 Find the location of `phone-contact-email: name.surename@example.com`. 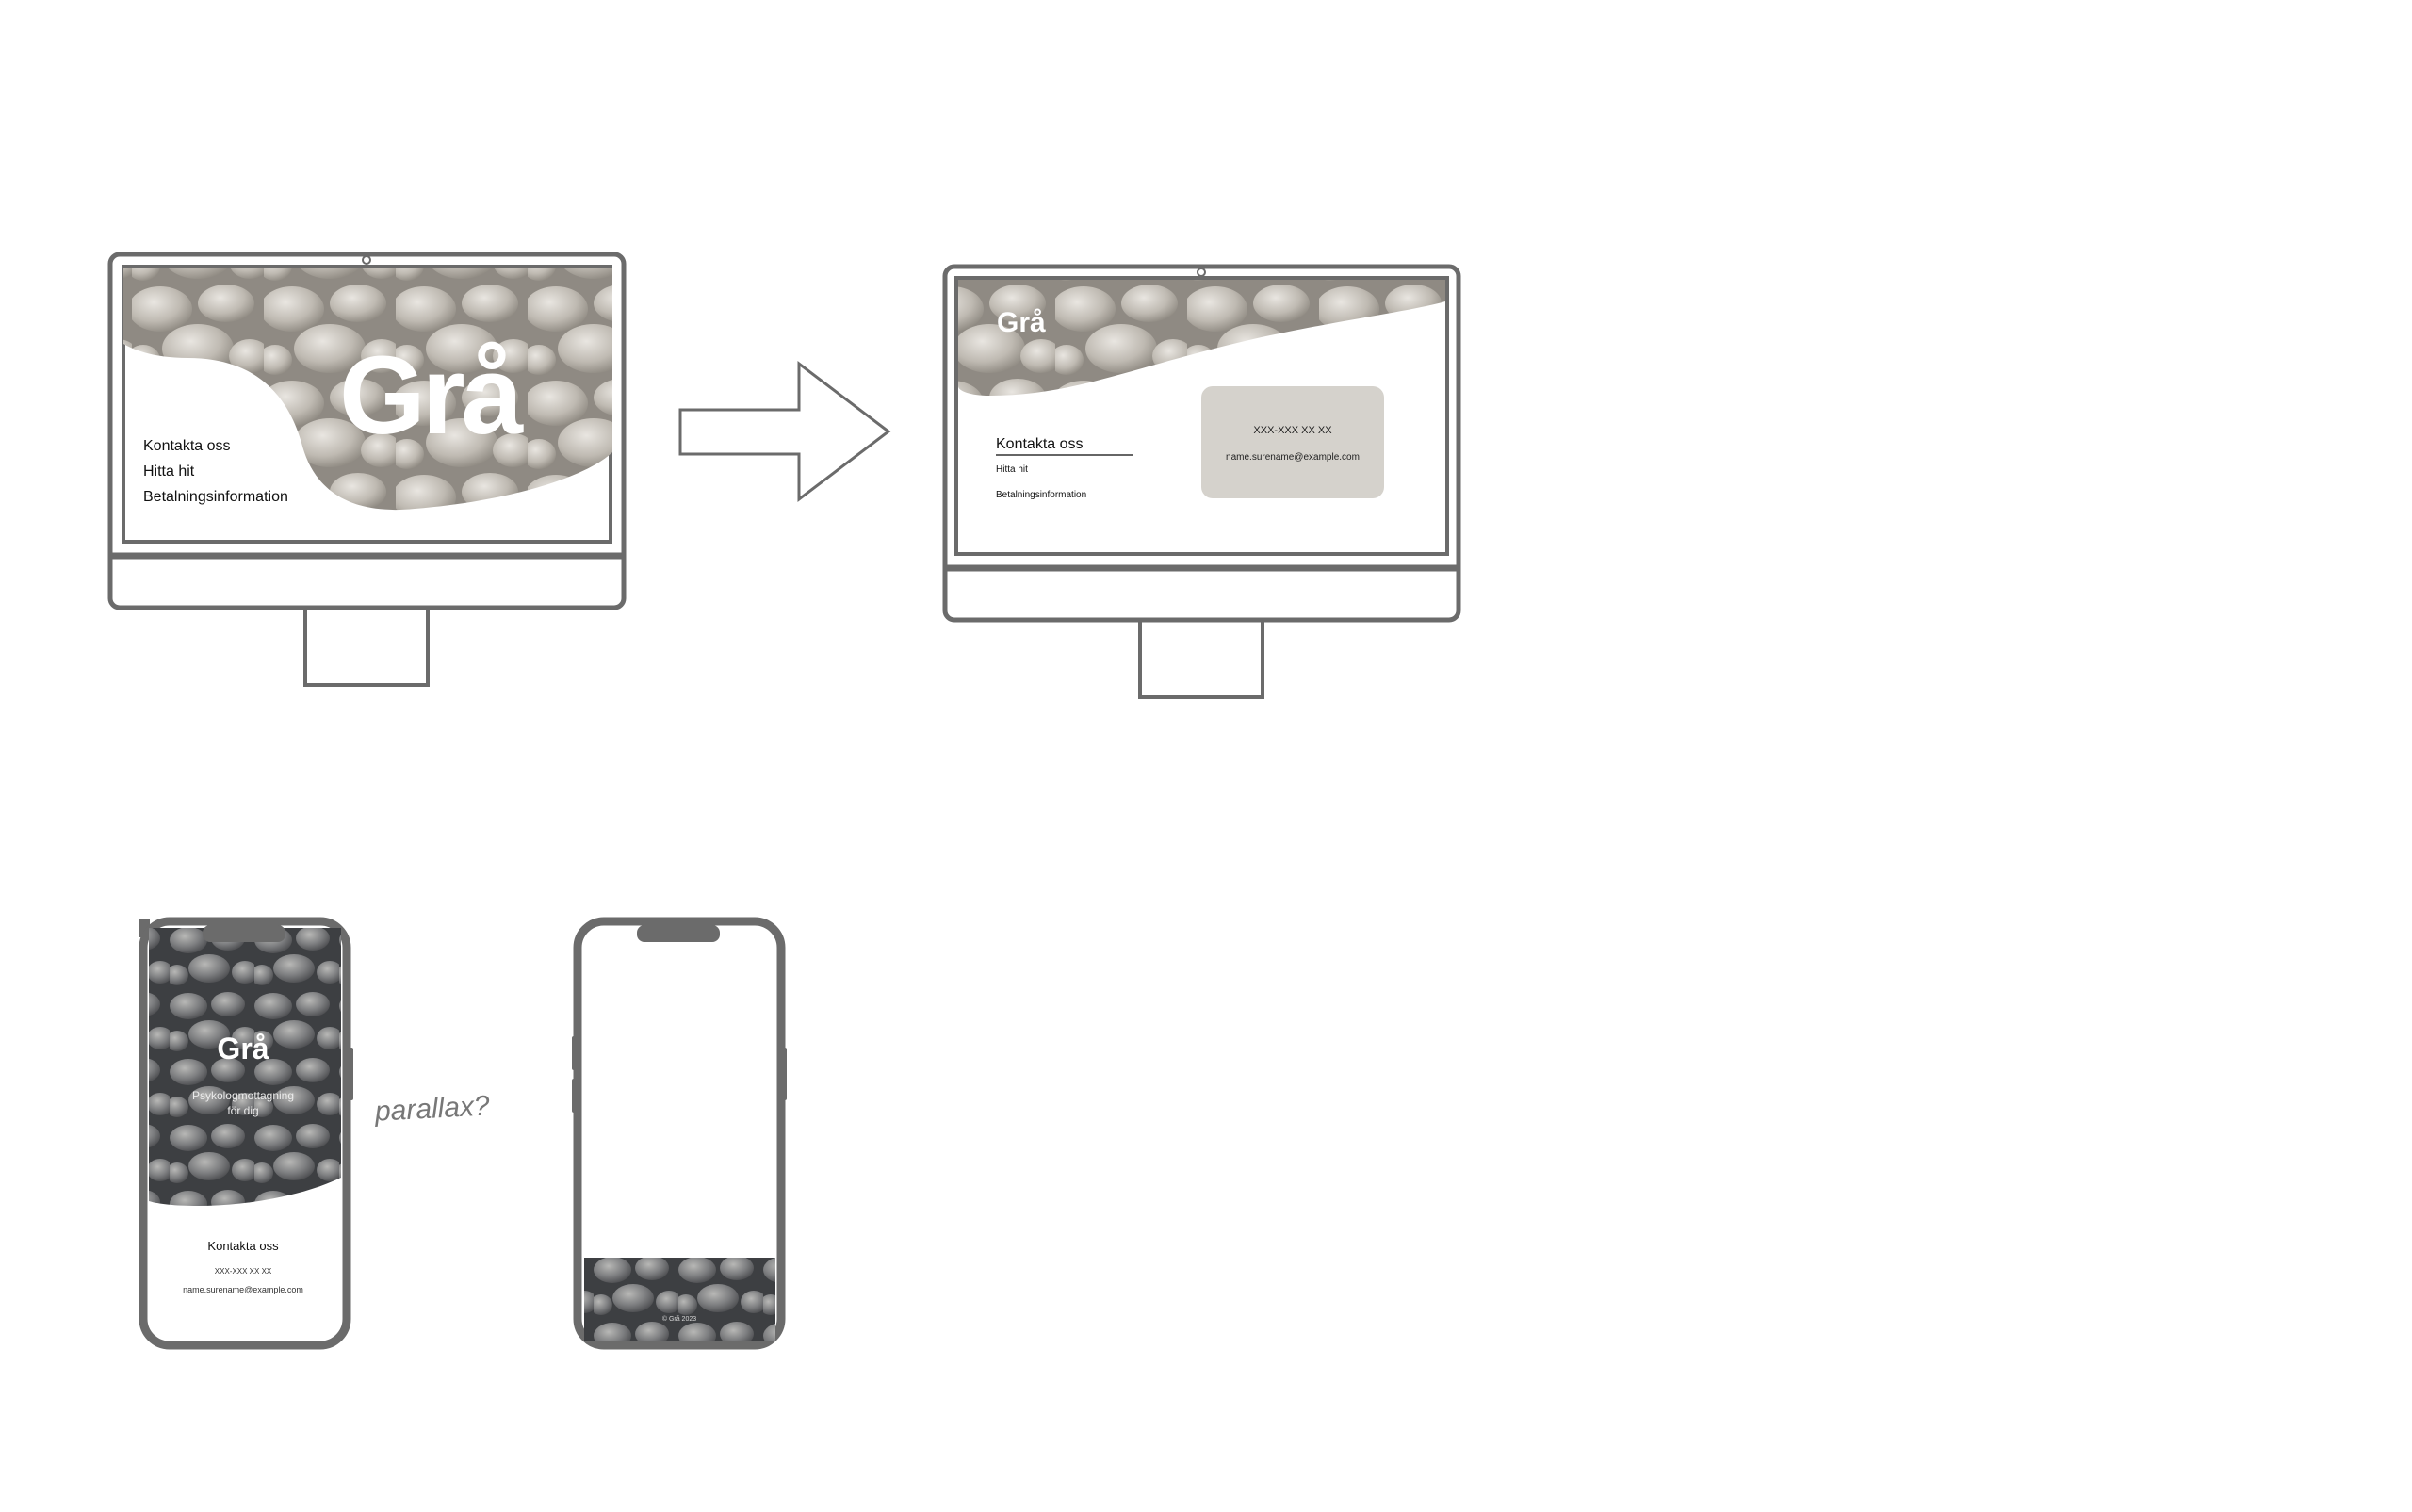

phone-contact-email: name.surename@example.com is located at coordinates (243, 1289).